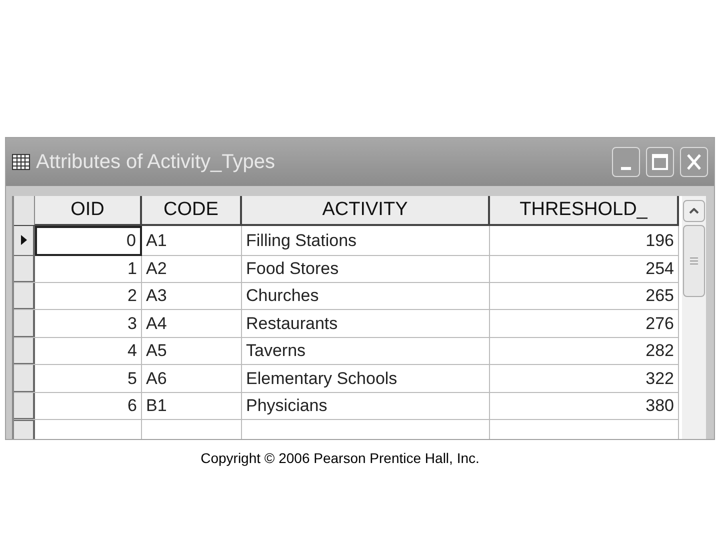  I want to click on table-cell: A5, so click(192, 351).